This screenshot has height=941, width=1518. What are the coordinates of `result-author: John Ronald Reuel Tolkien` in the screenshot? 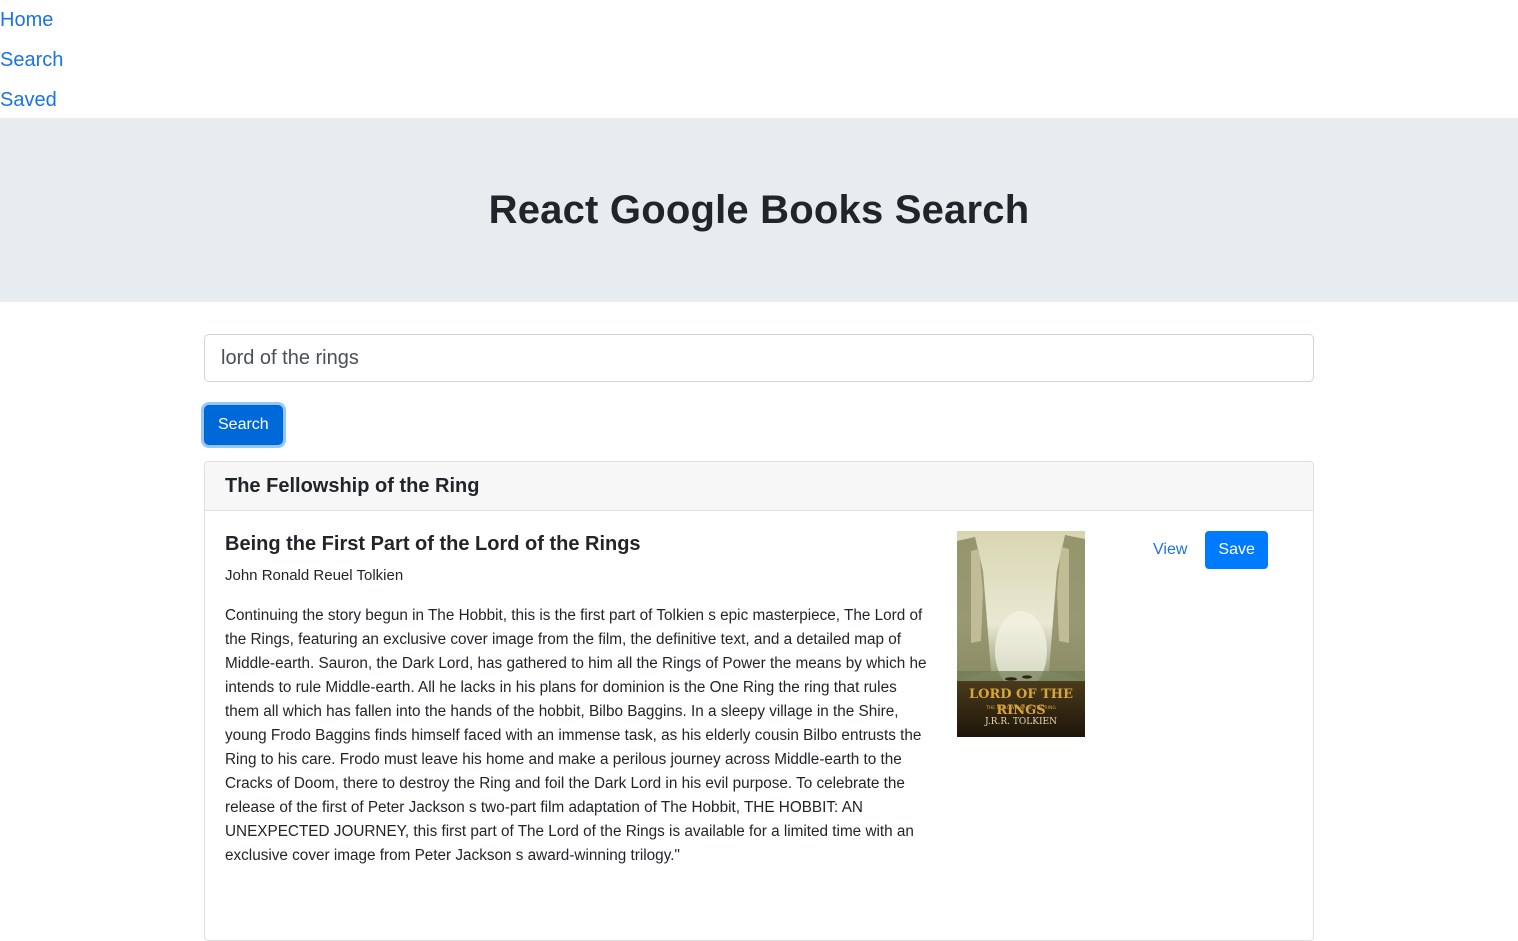 It's located at (314, 575).